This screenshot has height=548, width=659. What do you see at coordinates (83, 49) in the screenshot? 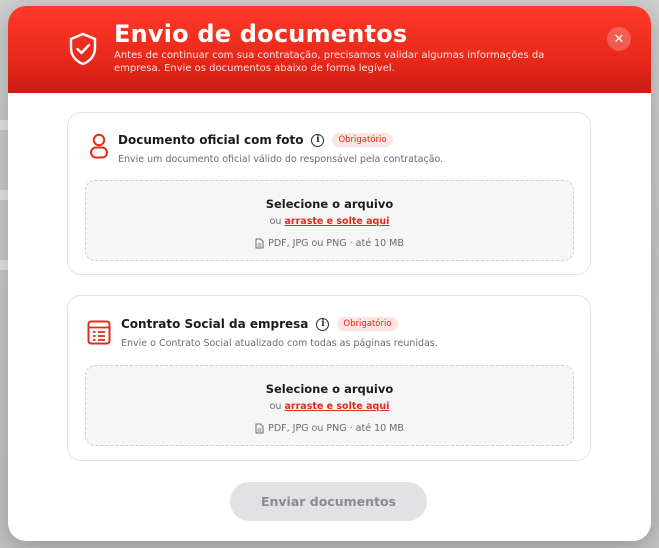
I see `shield-check-icon` at bounding box center [83, 49].